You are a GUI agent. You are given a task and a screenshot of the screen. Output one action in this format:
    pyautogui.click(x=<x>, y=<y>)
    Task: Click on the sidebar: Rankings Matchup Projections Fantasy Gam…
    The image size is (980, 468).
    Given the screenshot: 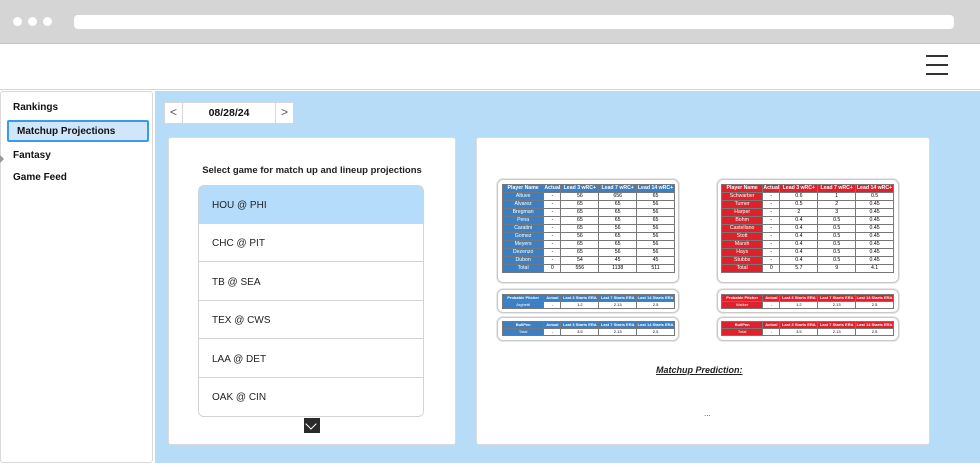 What is the action you would take?
    pyautogui.click(x=76, y=277)
    